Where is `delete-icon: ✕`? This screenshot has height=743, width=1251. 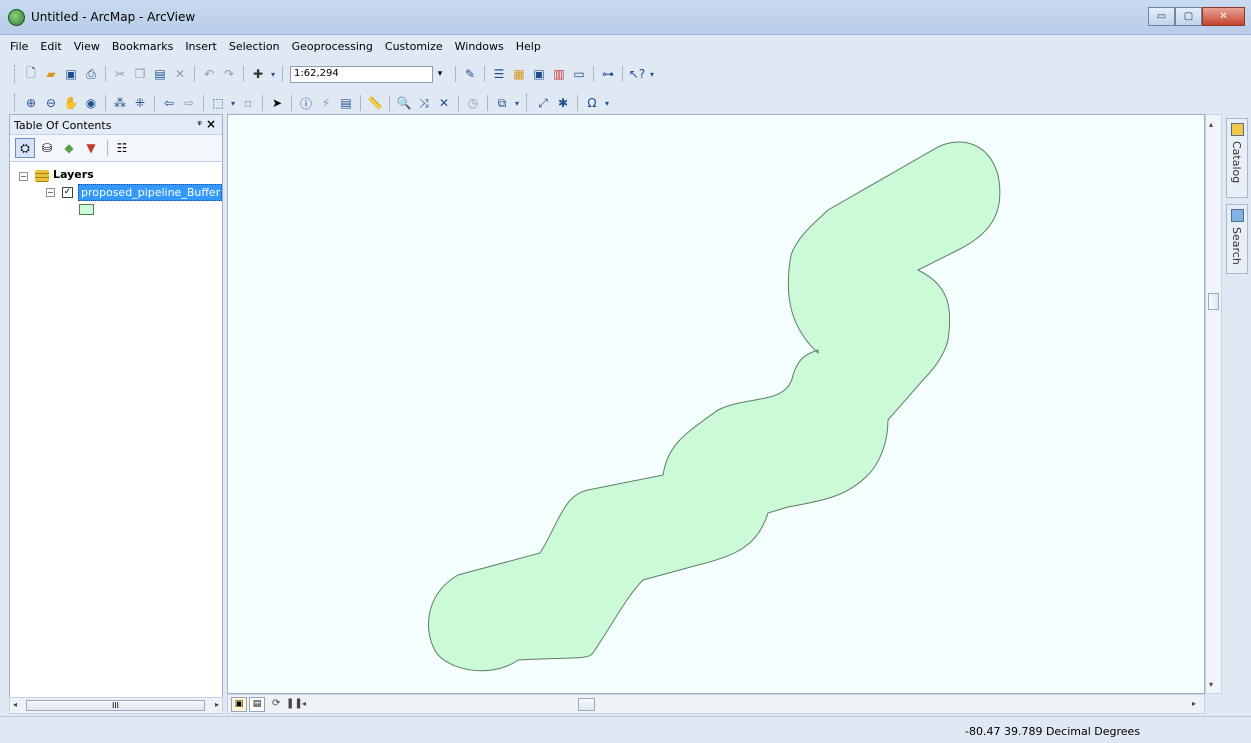 delete-icon: ✕ is located at coordinates (180, 74).